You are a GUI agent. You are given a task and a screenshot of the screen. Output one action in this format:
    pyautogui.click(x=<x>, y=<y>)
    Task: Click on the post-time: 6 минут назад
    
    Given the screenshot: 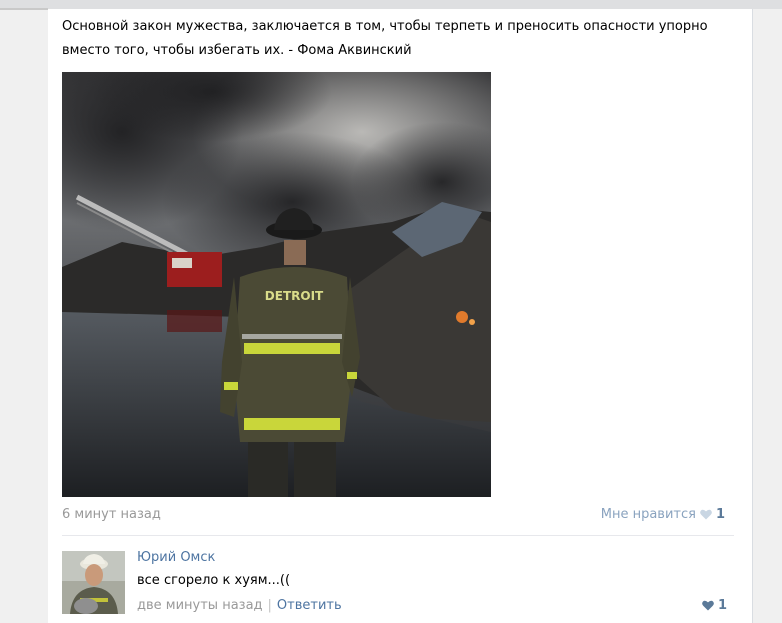 What is the action you would take?
    pyautogui.click(x=111, y=514)
    